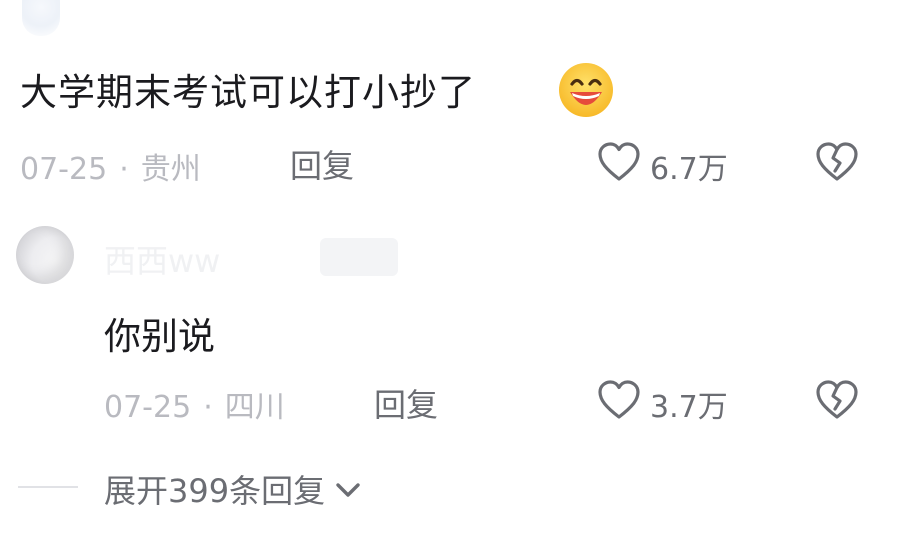 The image size is (918, 533). What do you see at coordinates (41, 18) in the screenshot?
I see `top-avatar-fragment` at bounding box center [41, 18].